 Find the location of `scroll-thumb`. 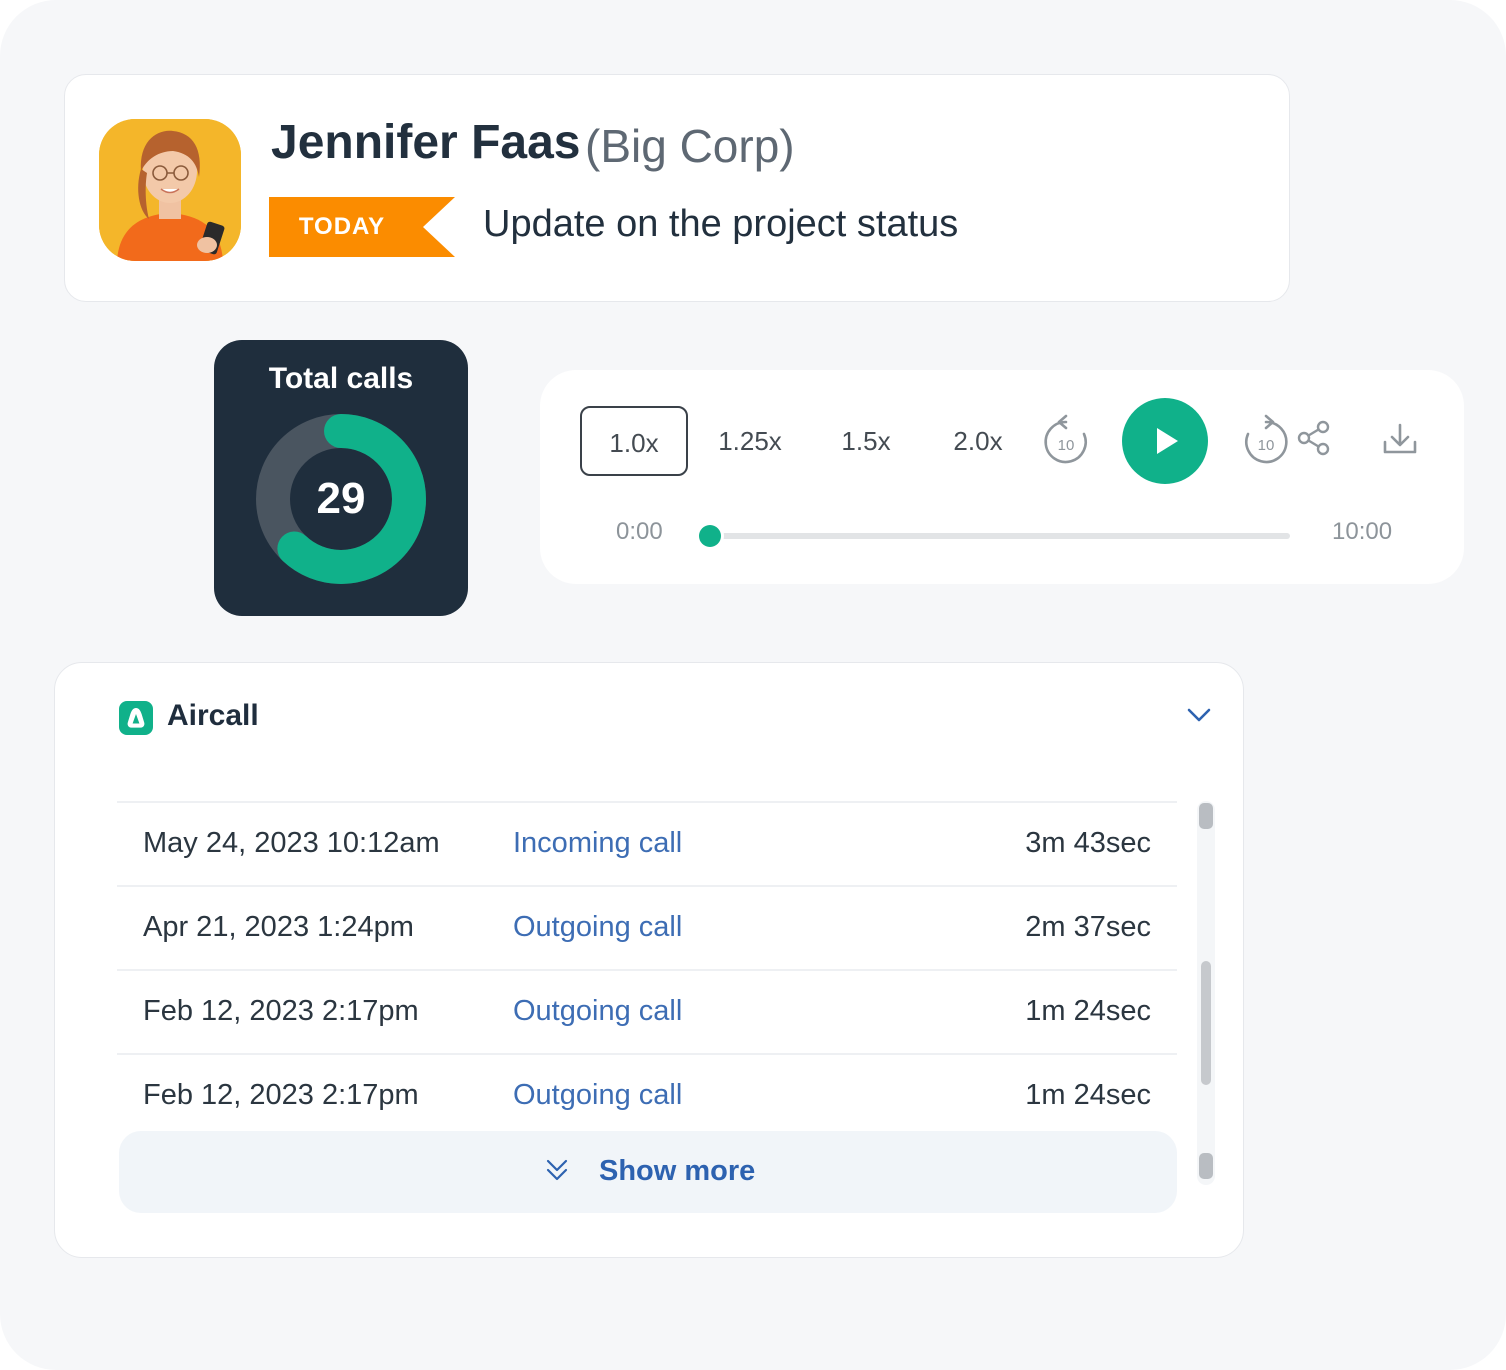

scroll-thumb is located at coordinates (1206, 1023).